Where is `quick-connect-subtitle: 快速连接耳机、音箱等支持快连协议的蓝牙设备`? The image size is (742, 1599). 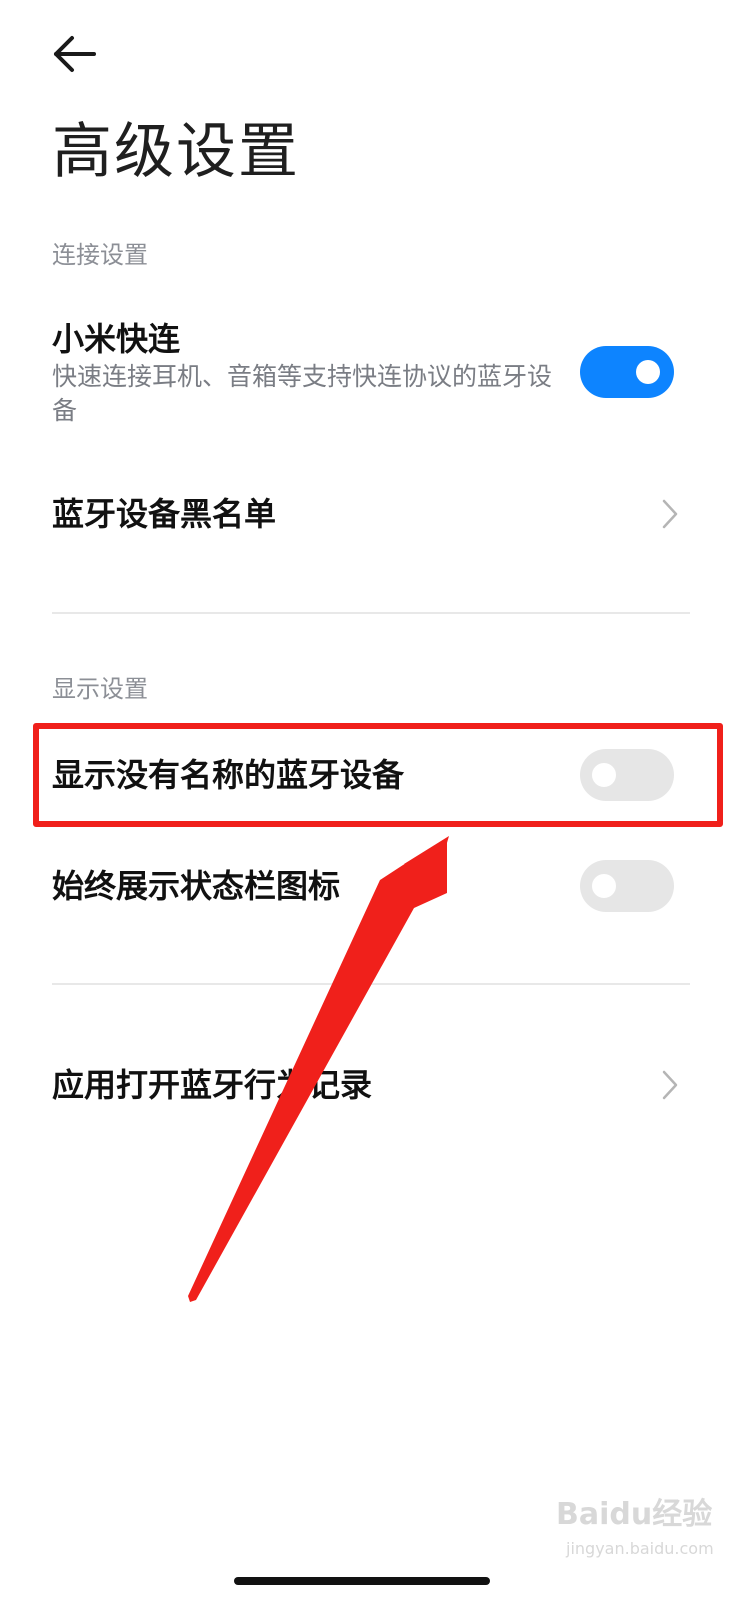
quick-connect-subtitle: 快速连接耳机、音箱等支持快连协议的蓝牙设备 is located at coordinates (302, 393).